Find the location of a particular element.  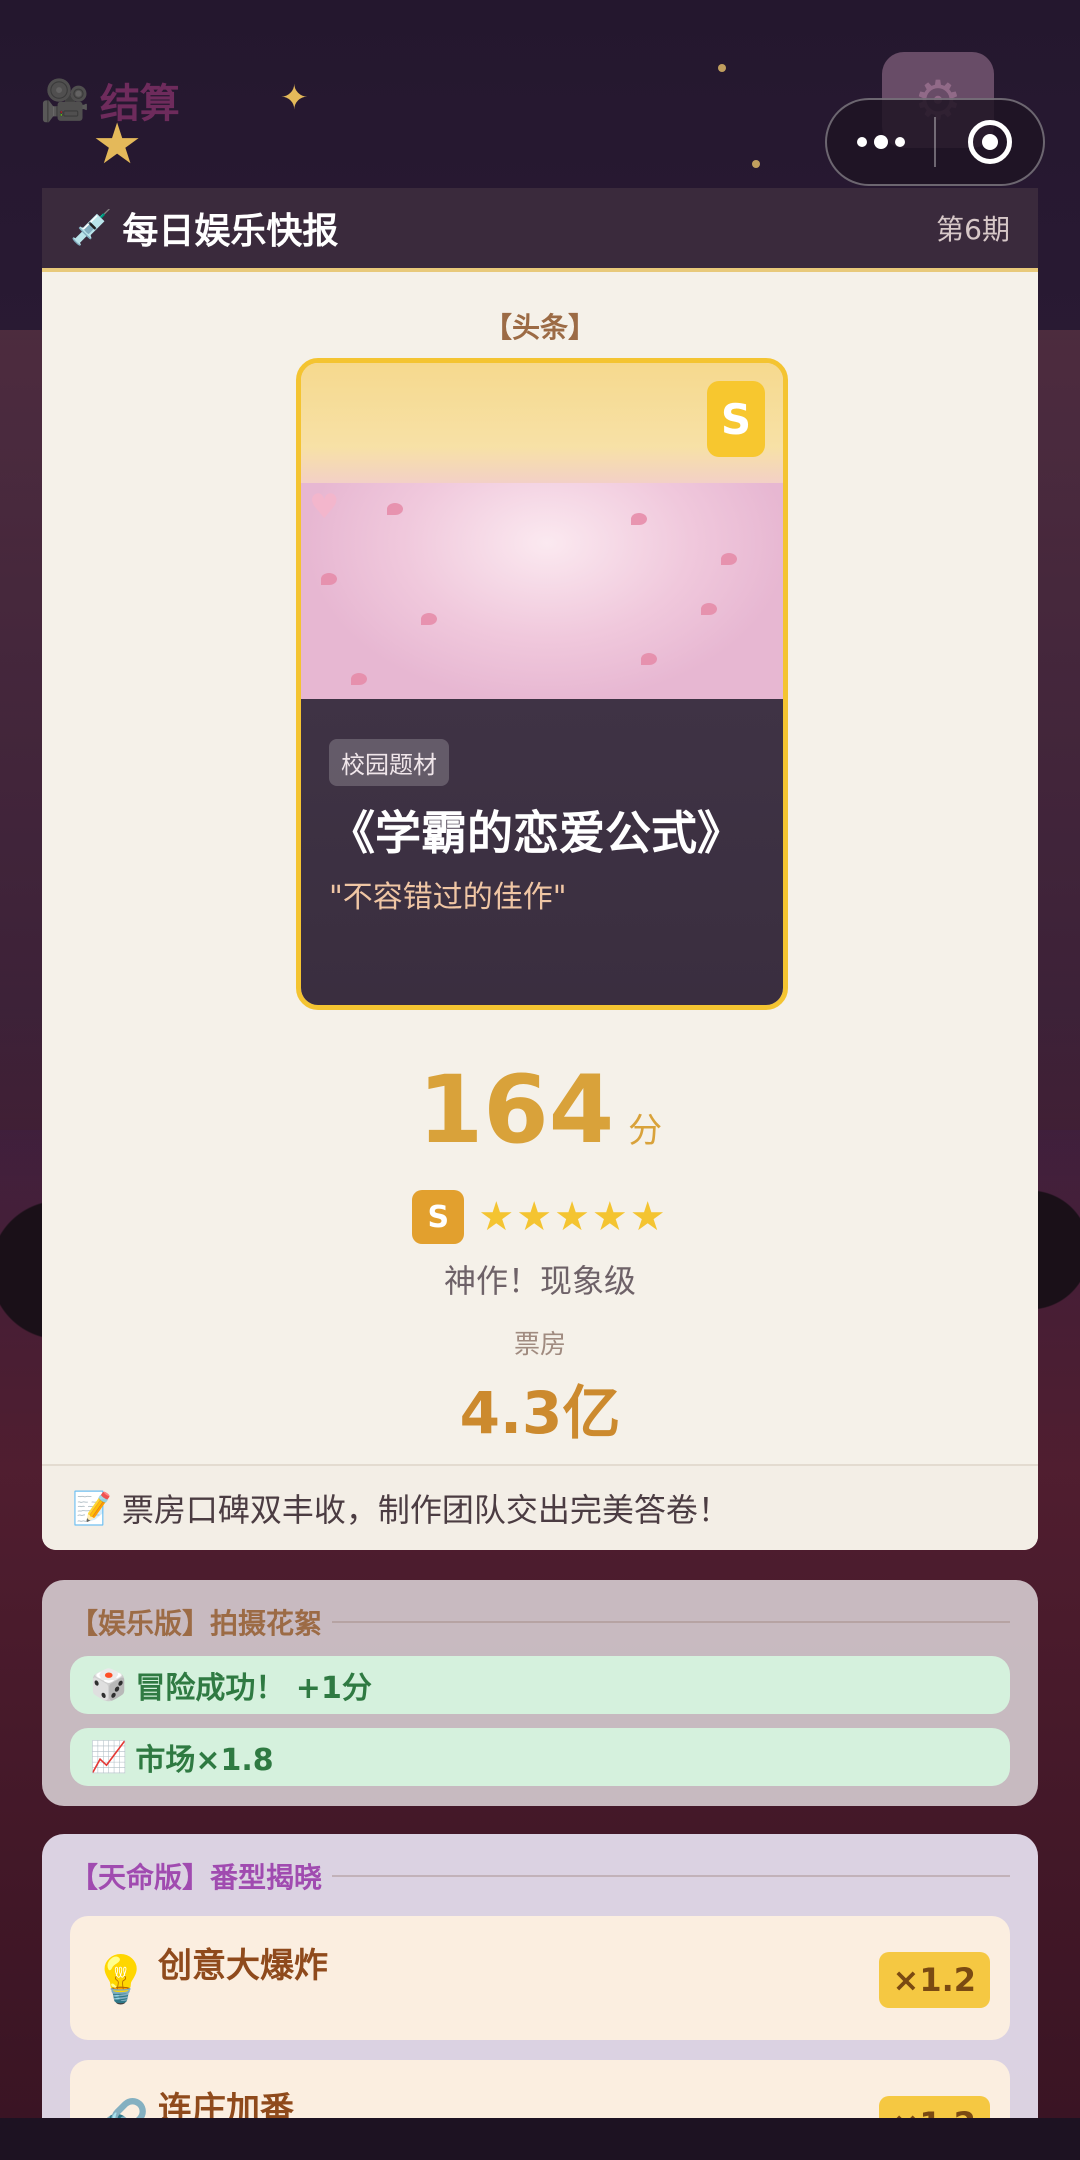

bottom-edge is located at coordinates (540, 2139).